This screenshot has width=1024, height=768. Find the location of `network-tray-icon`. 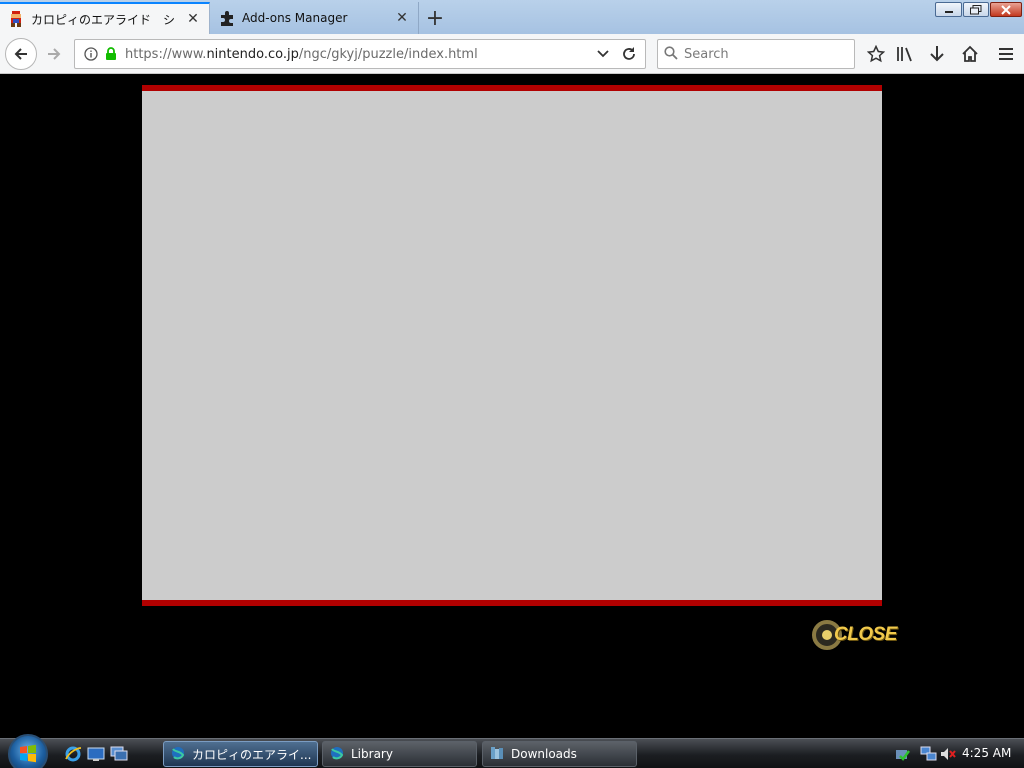

network-tray-icon is located at coordinates (929, 754).